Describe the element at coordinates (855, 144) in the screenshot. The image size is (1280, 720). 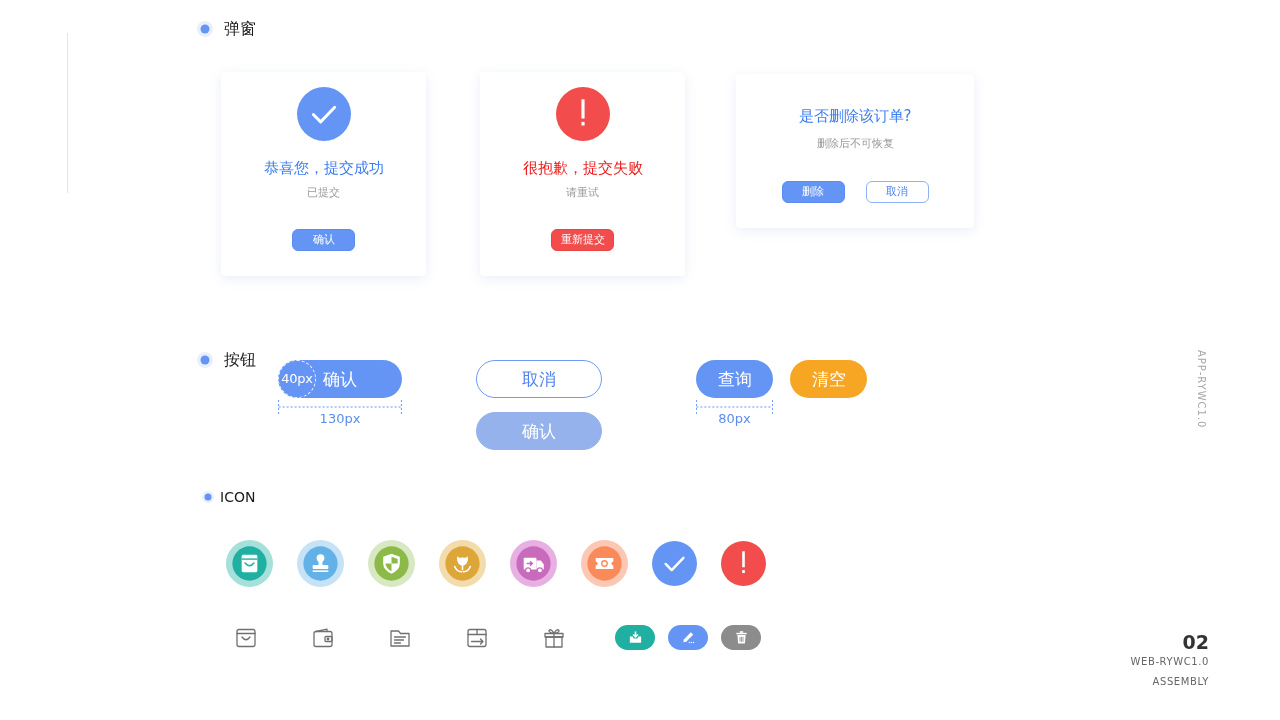
I see `dialog-message: 删除后不可恢复` at that location.